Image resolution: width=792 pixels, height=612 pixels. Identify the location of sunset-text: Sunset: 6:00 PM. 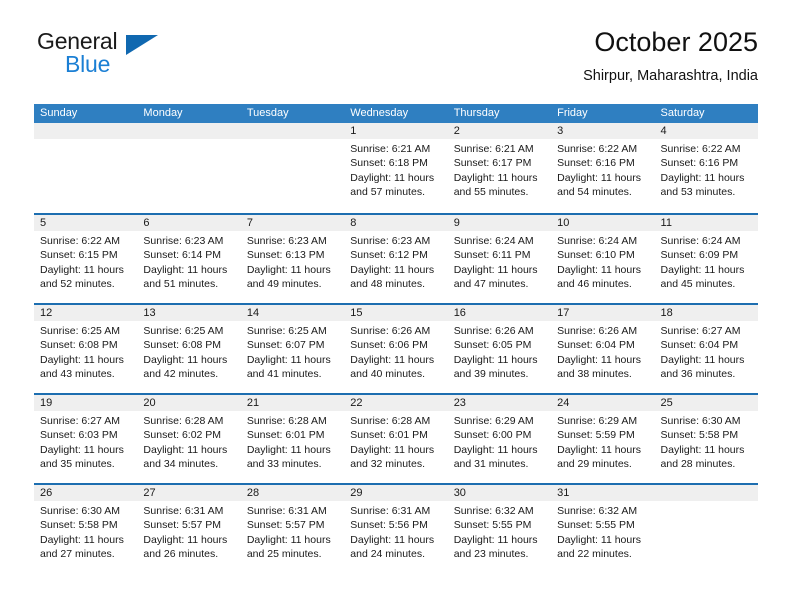
(492, 435).